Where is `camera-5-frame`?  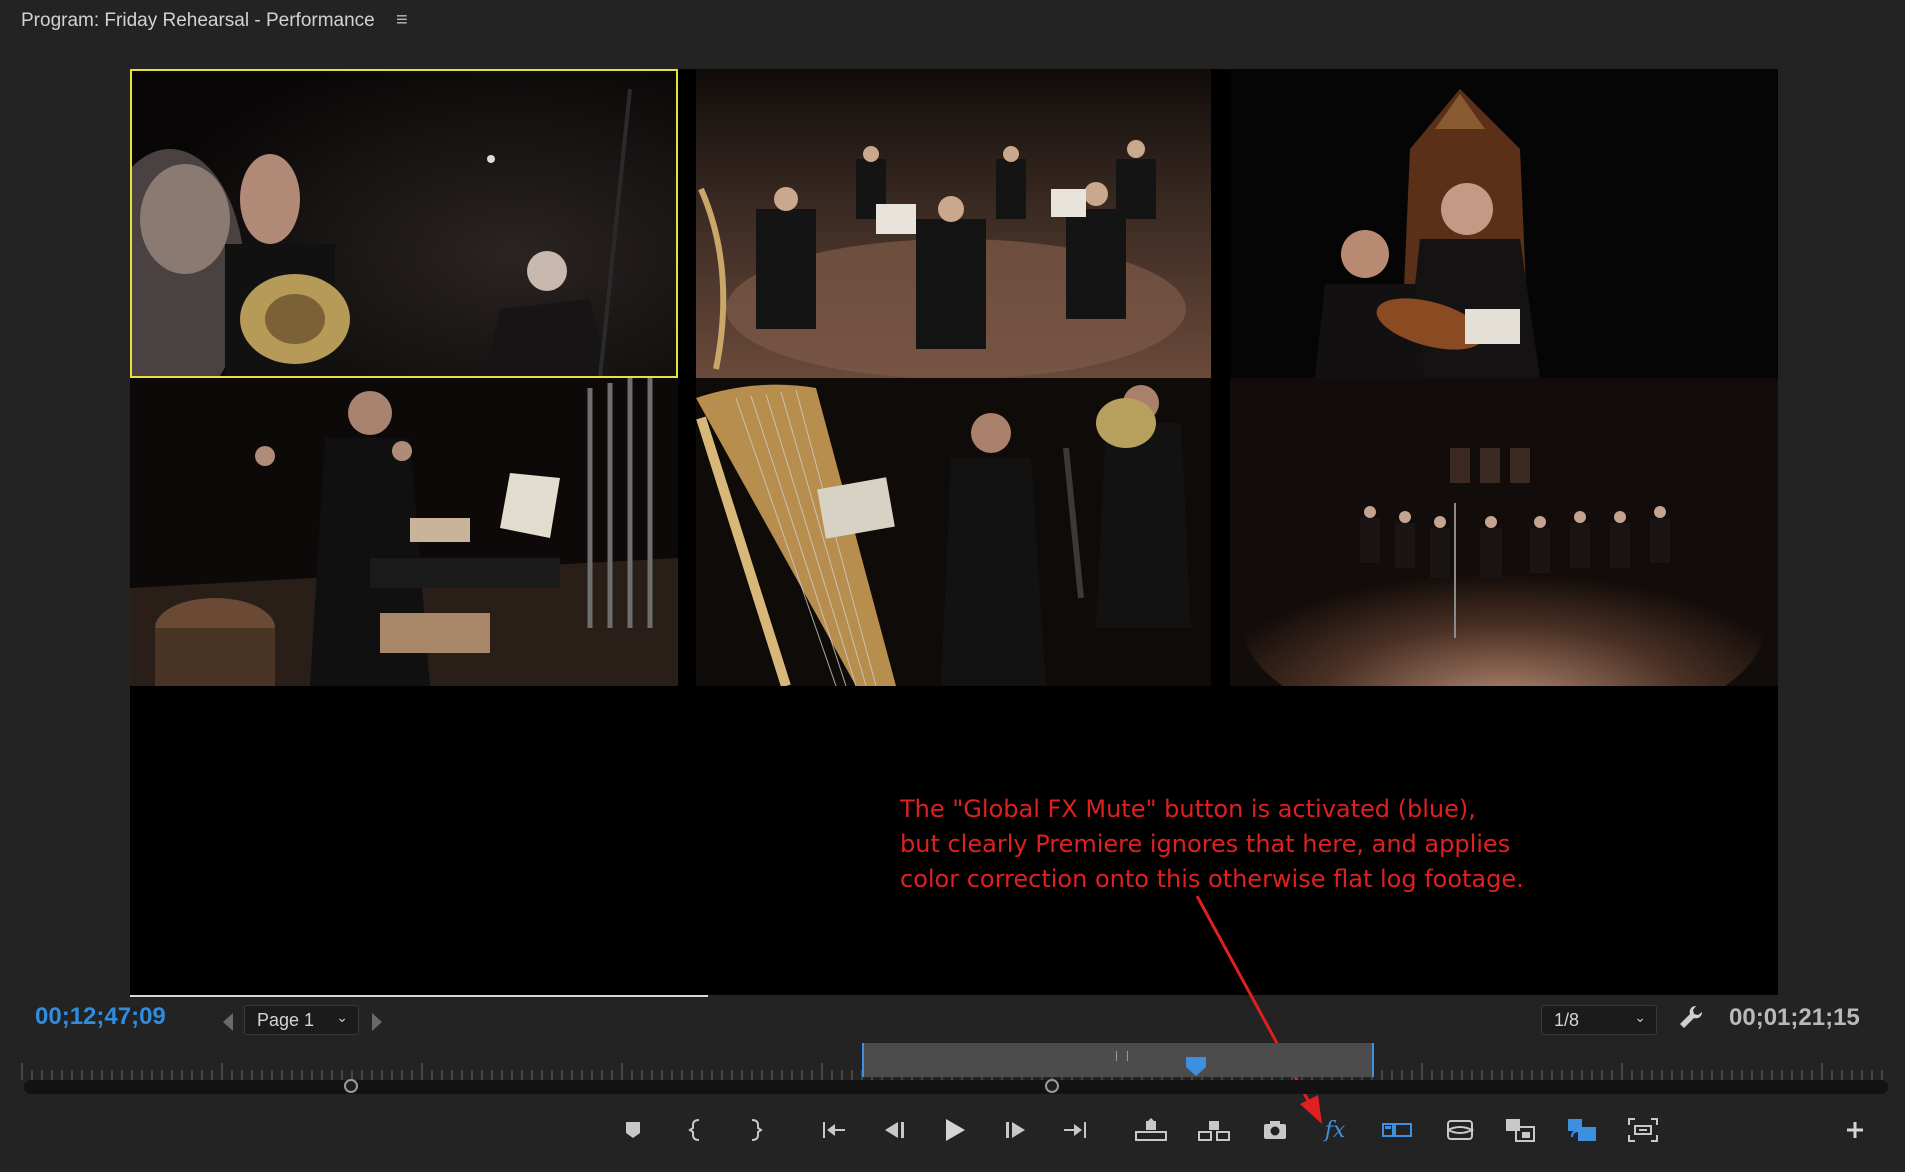
camera-5-frame is located at coordinates (953, 532).